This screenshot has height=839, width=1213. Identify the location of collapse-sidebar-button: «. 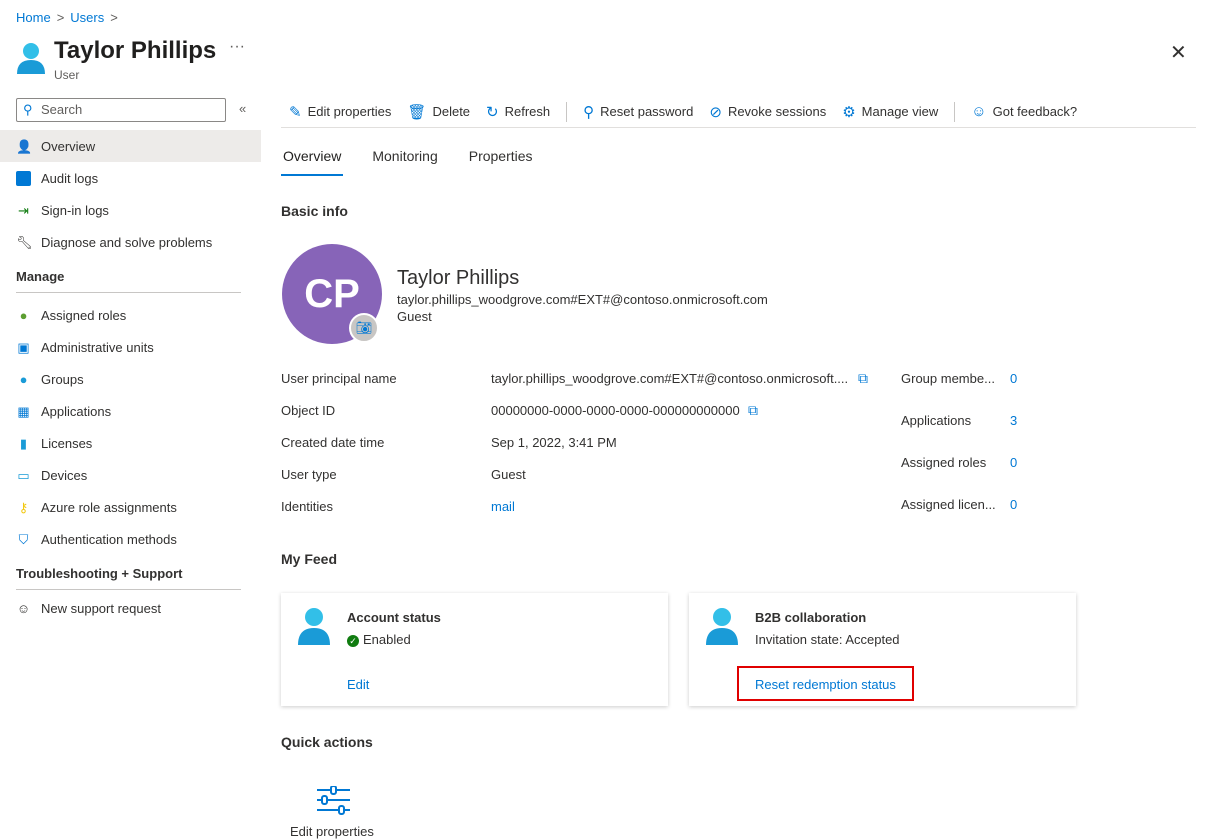
(242, 108).